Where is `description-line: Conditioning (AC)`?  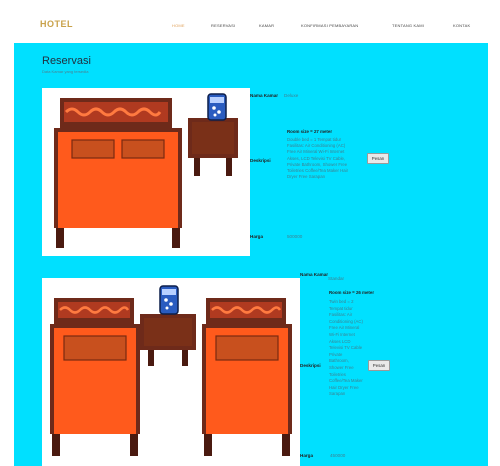 description-line: Conditioning (AC) is located at coordinates (346, 321).